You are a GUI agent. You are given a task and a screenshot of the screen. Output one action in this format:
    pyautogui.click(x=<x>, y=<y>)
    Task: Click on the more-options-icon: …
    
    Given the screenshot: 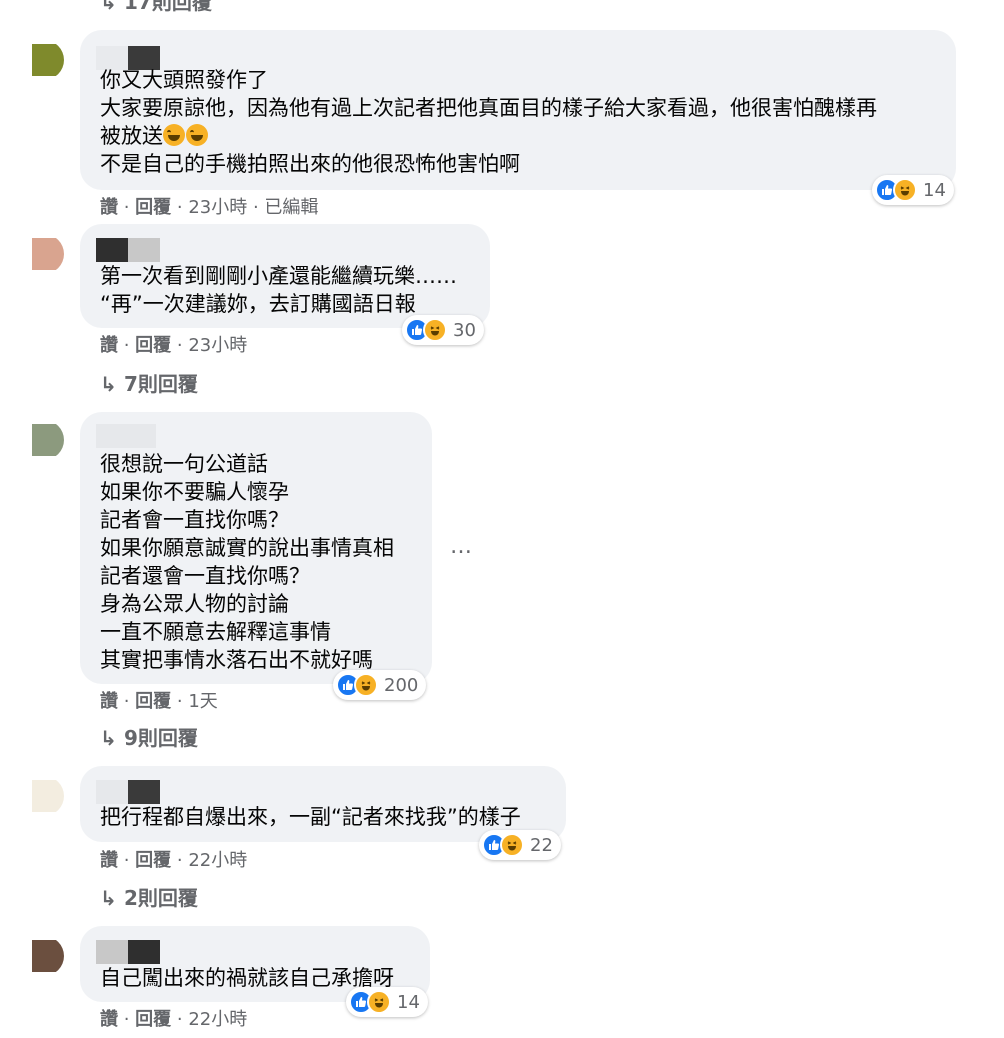 What is the action you would take?
    pyautogui.click(x=461, y=546)
    